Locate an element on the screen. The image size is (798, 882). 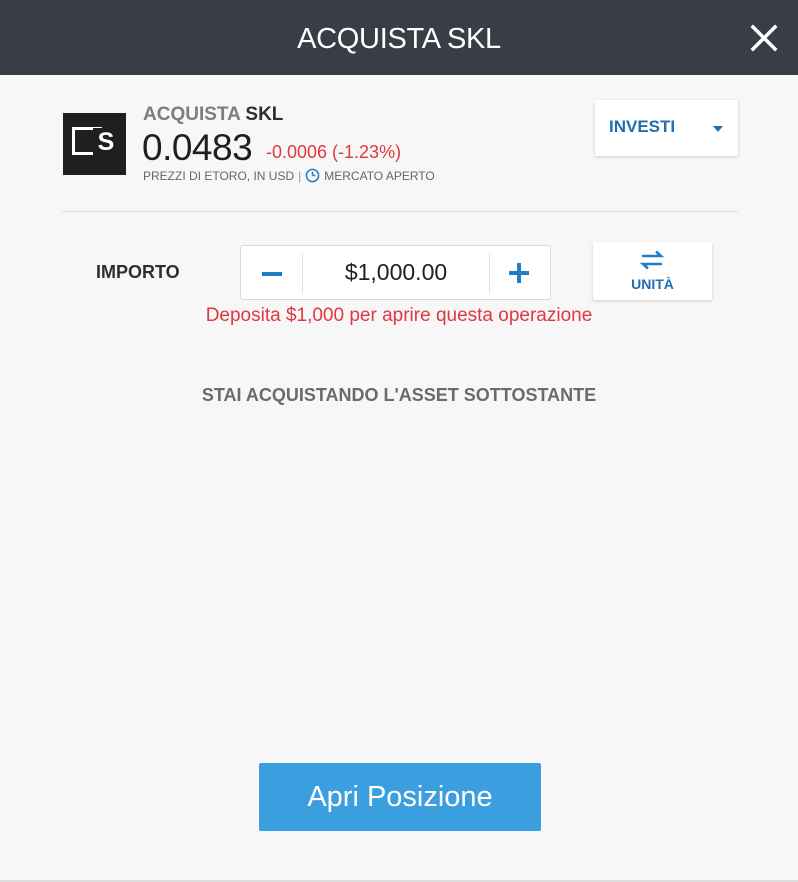
close-icon is located at coordinates (764, 38).